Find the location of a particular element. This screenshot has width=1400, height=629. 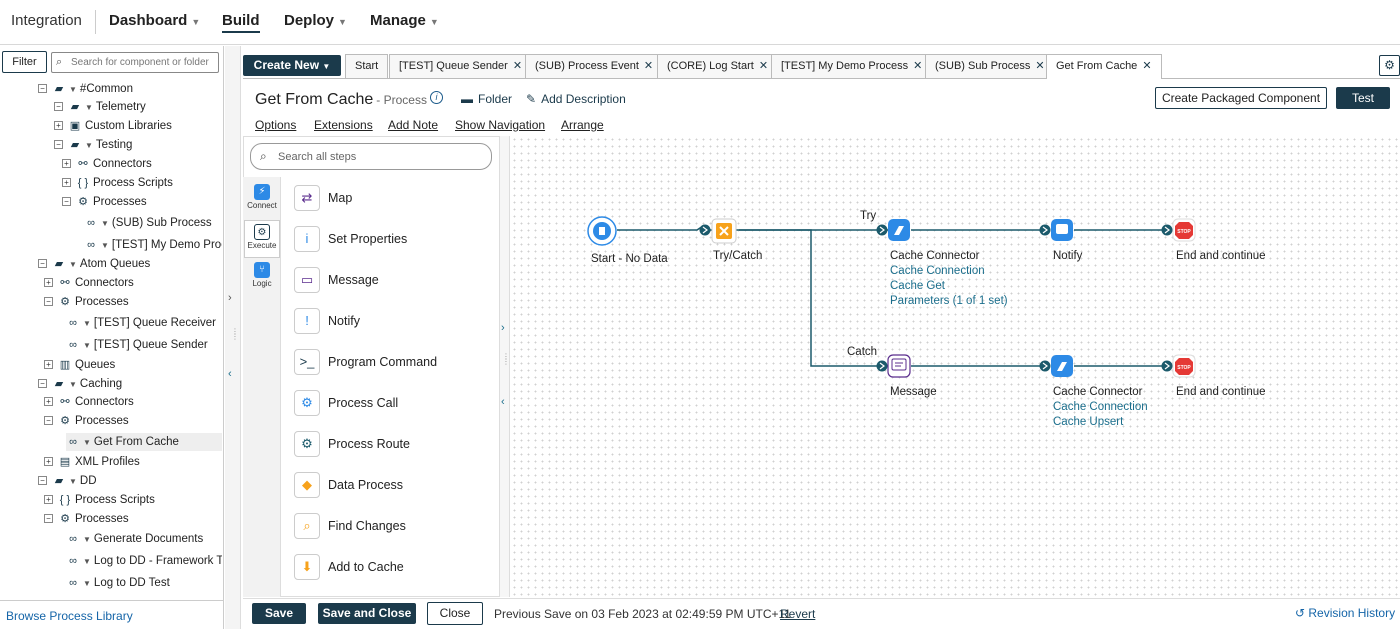

create-packaged-component-button: Create Packaged Component is located at coordinates (1241, 98).